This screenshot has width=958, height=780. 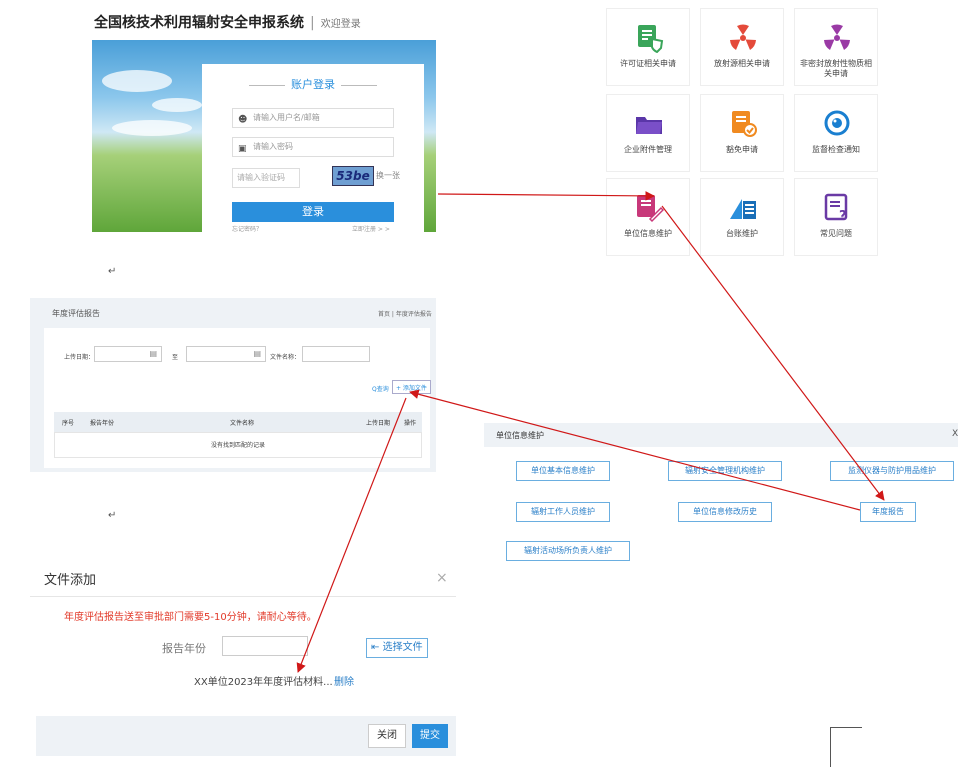 What do you see at coordinates (402, 647) in the screenshot?
I see `choose-file-label: 选择文件` at bounding box center [402, 647].